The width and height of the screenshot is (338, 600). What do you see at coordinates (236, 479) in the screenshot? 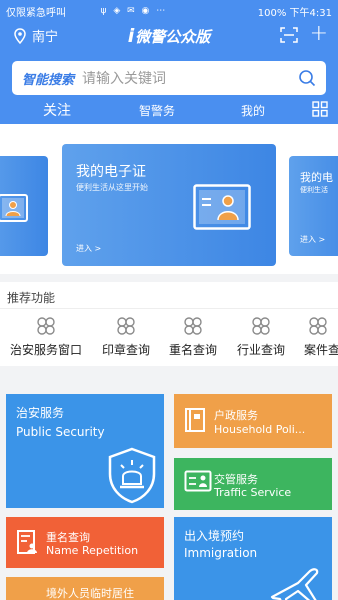
I see `tile-title: 交管服务` at bounding box center [236, 479].